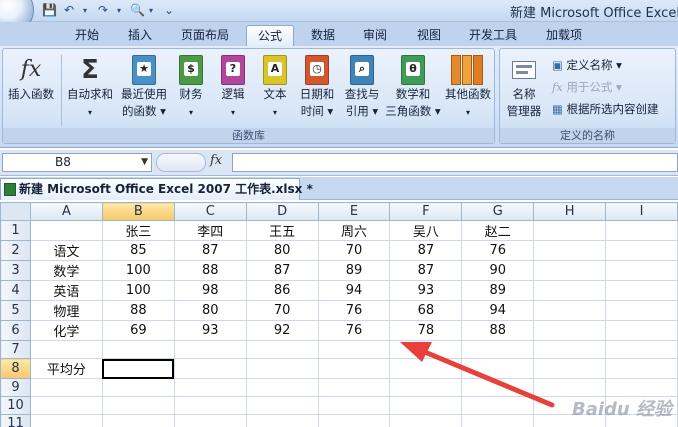  I want to click on arrow-shaft, so click(486, 377).